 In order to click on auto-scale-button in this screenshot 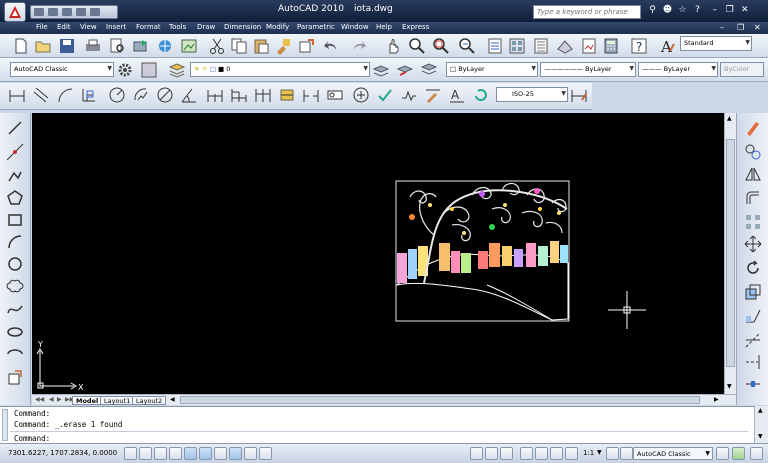, I will do `click(626, 453)`.